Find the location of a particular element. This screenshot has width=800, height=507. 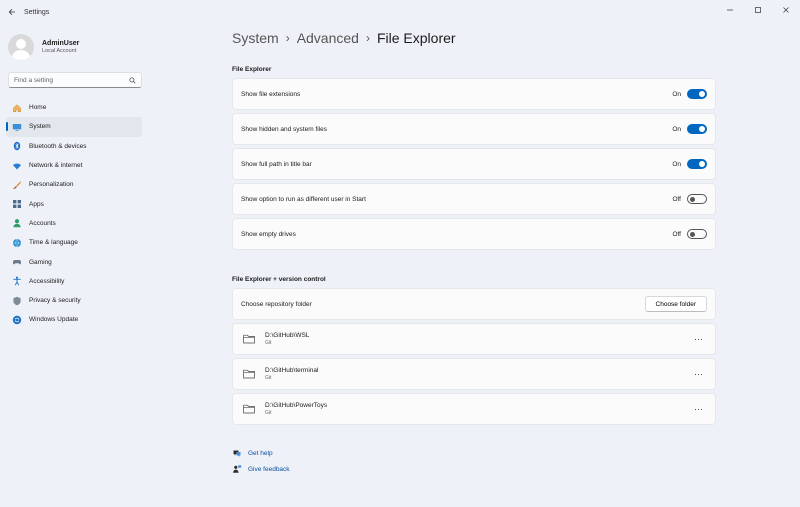

sidebar-item-bluetooth: Bluetooth & devices is located at coordinates (74, 146).